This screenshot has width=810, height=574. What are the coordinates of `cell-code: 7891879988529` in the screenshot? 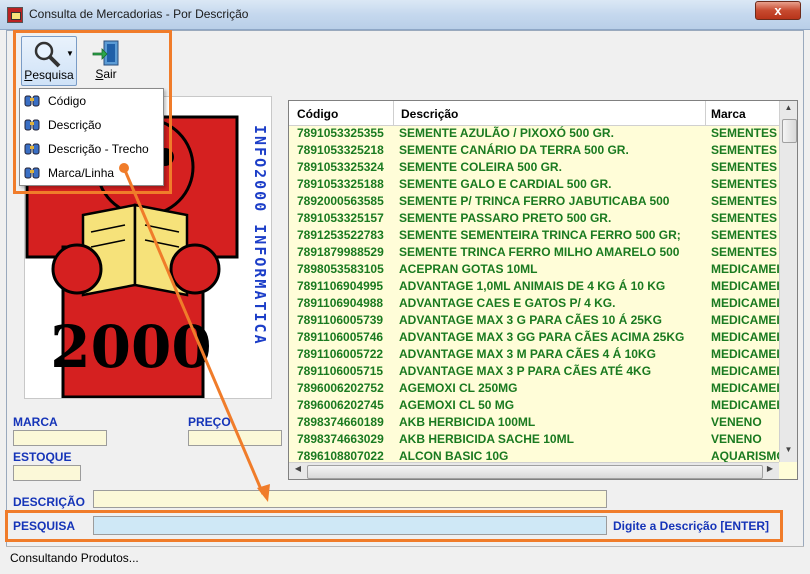 It's located at (340, 252).